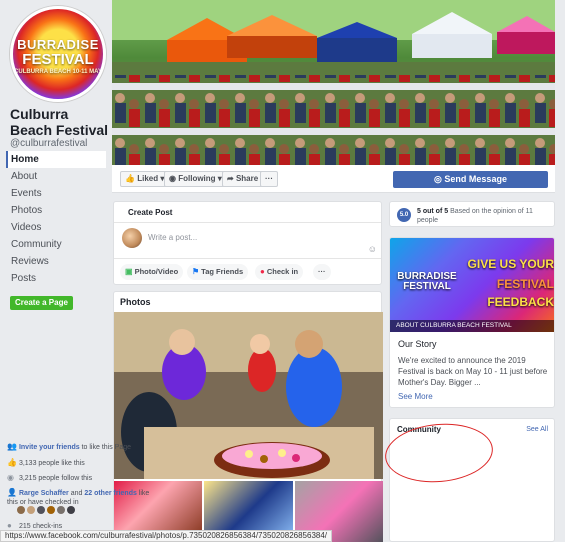 This screenshot has height=542, width=565. Describe the element at coordinates (129, 271) in the screenshot. I see `photo-icon: ▣` at that location.